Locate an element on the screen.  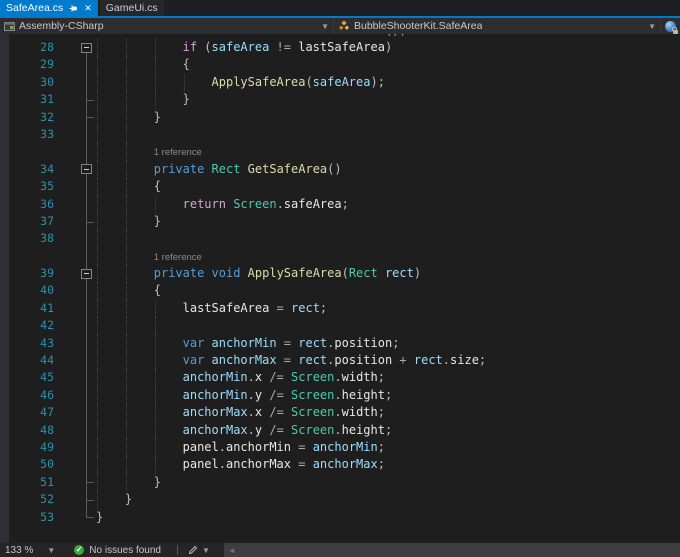
code-line: 29 { is located at coordinates (340, 65).